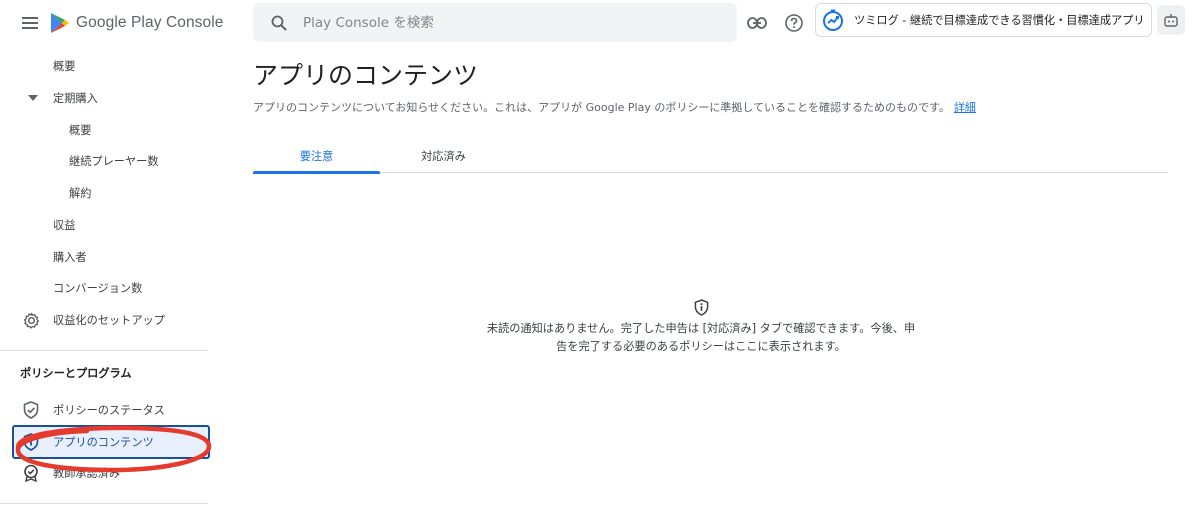  I want to click on sidebar-item-label: 解約, so click(80, 193).